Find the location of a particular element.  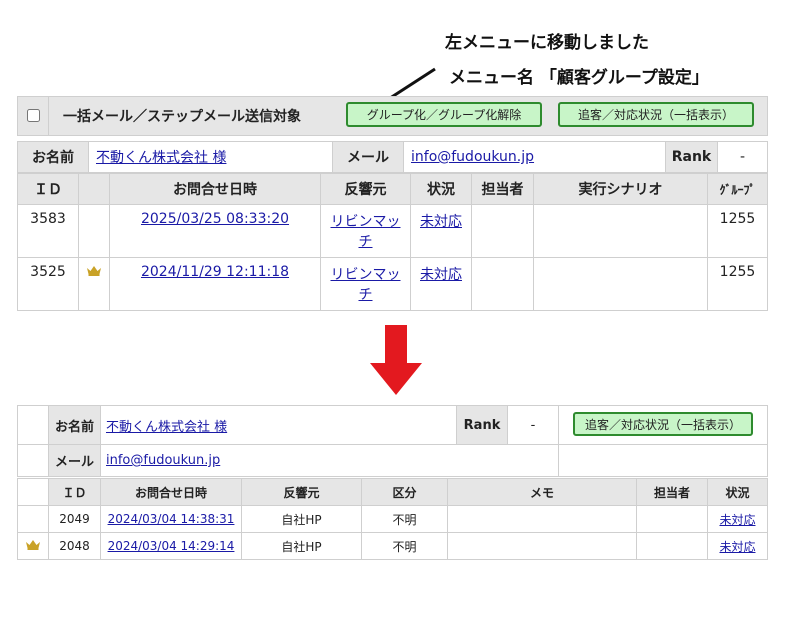

col-category: 区分 is located at coordinates (404, 492).